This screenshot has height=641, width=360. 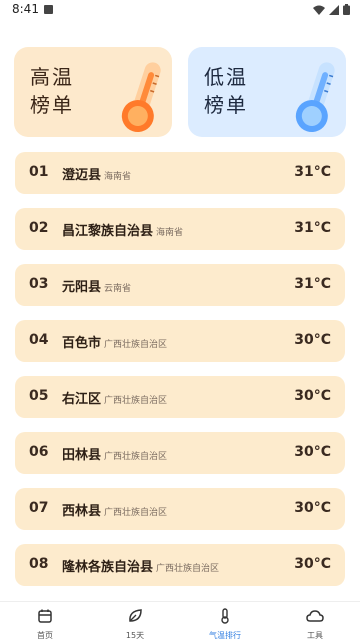 I want to click on status-right, so click(x=331, y=9).